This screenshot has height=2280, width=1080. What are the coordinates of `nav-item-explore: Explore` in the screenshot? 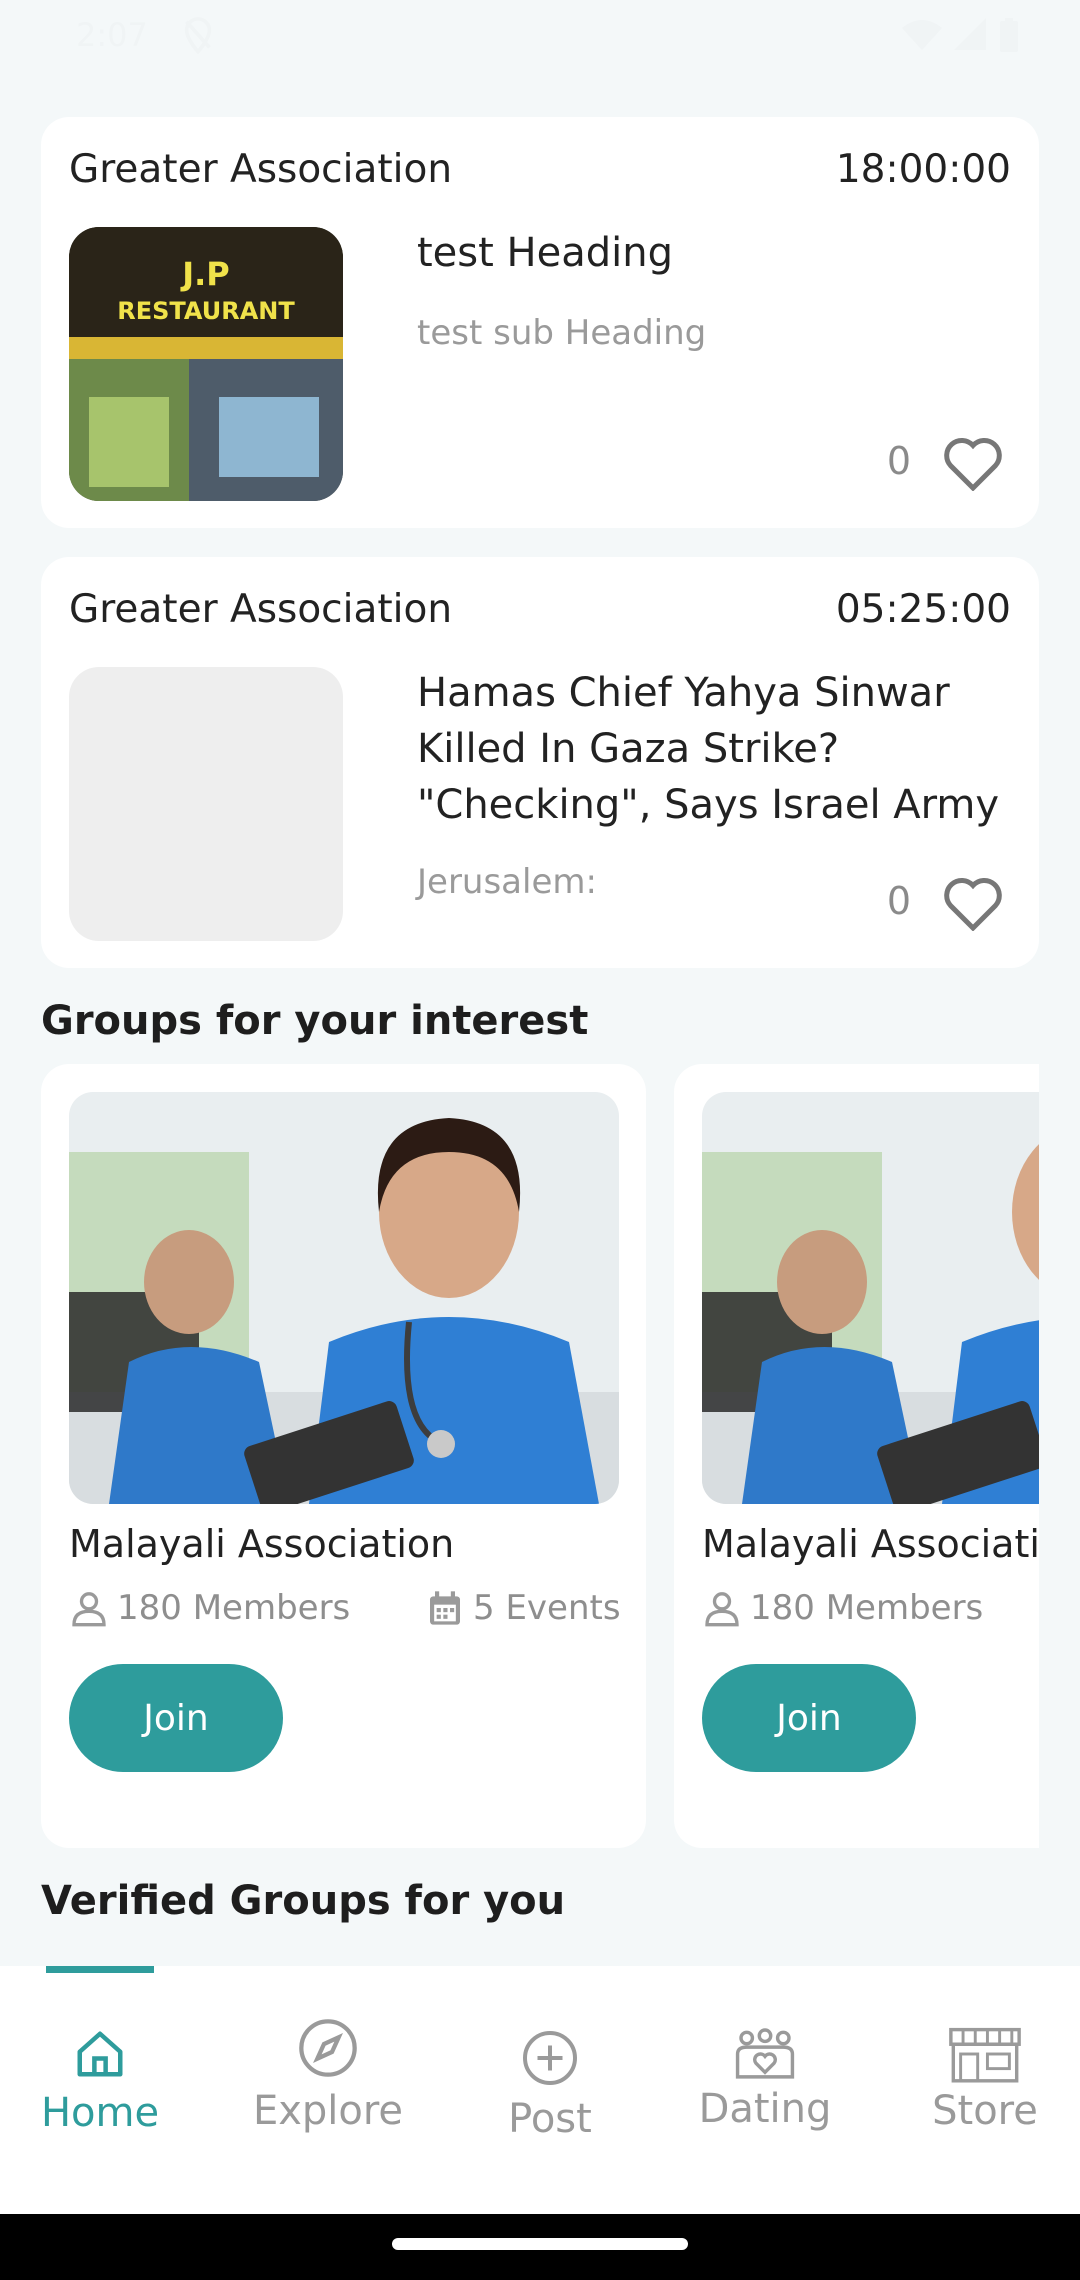 It's located at (328, 2075).